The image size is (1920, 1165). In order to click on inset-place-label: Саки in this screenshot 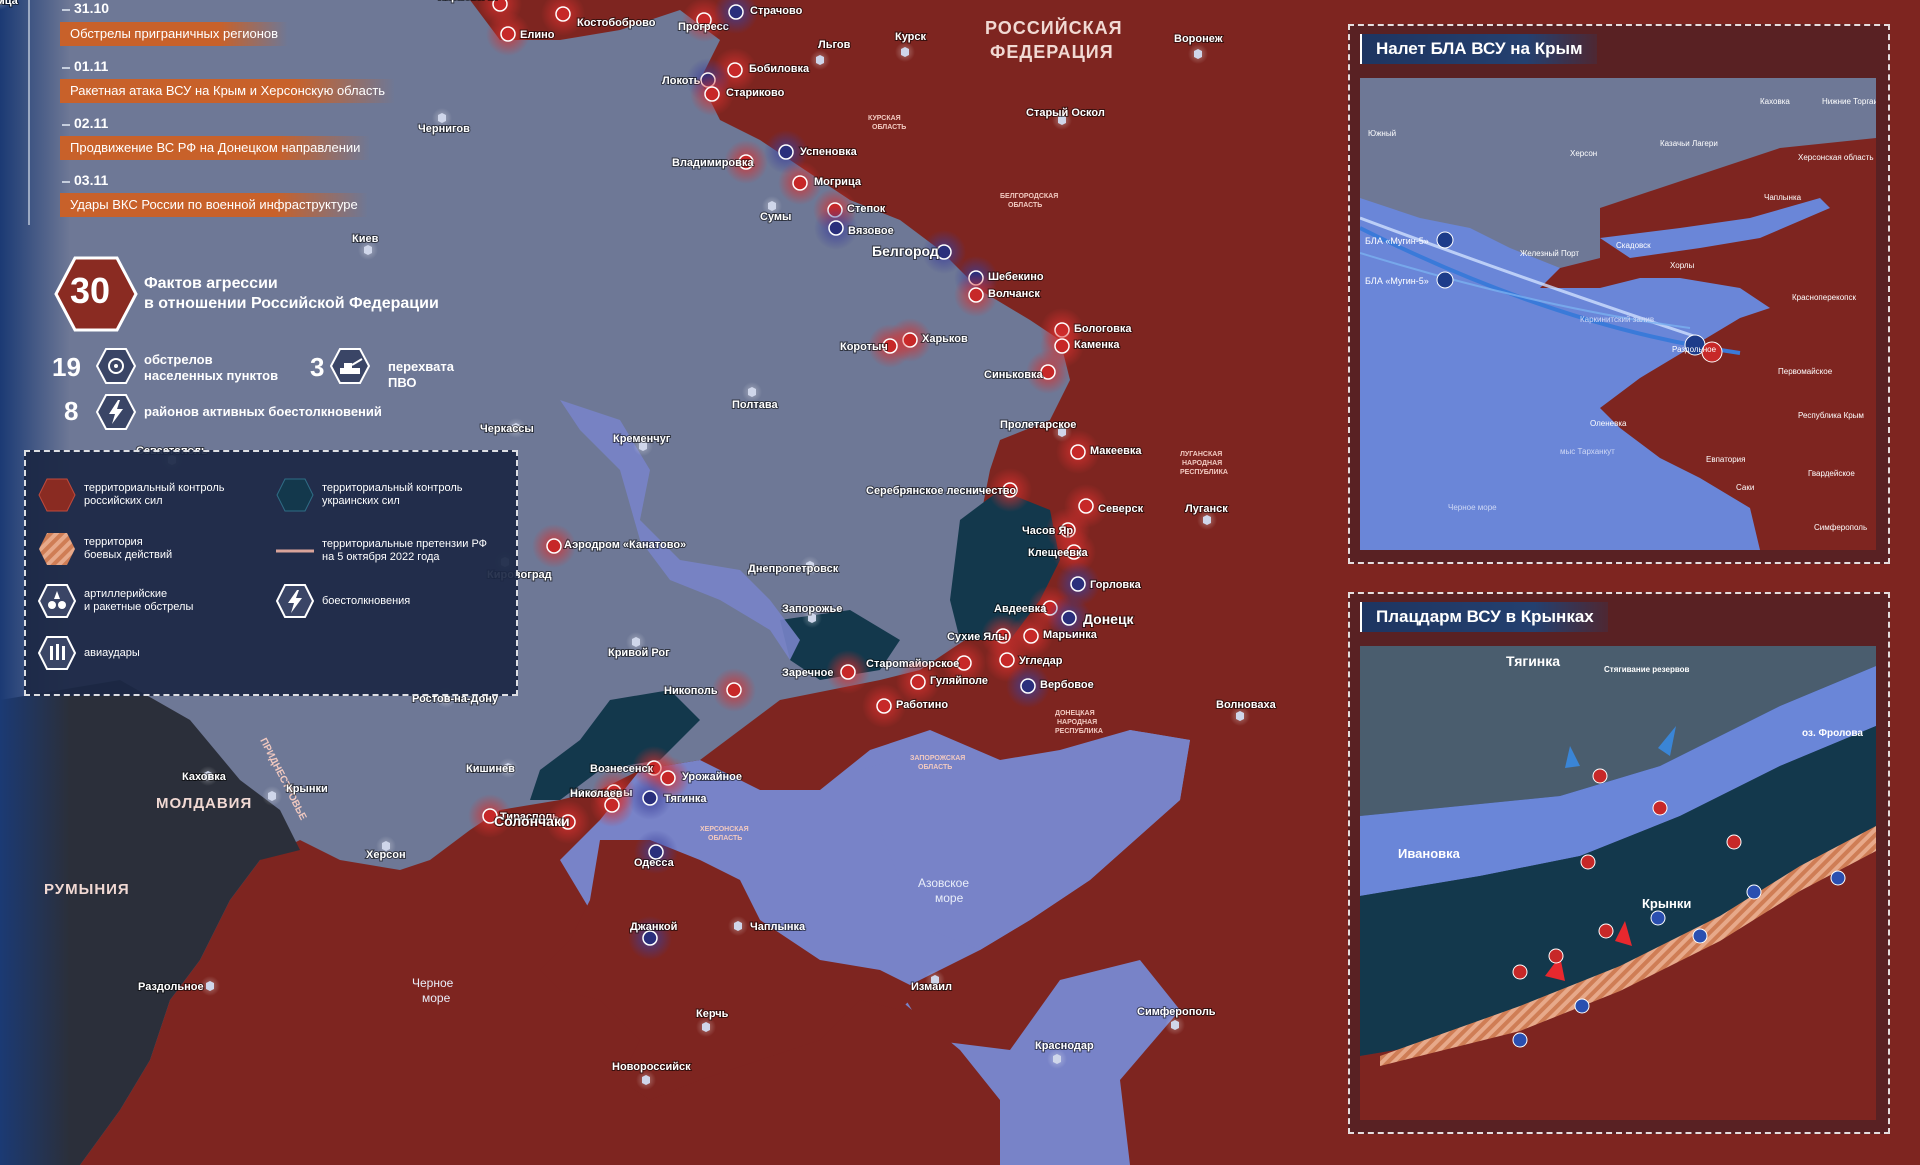, I will do `click(1745, 487)`.